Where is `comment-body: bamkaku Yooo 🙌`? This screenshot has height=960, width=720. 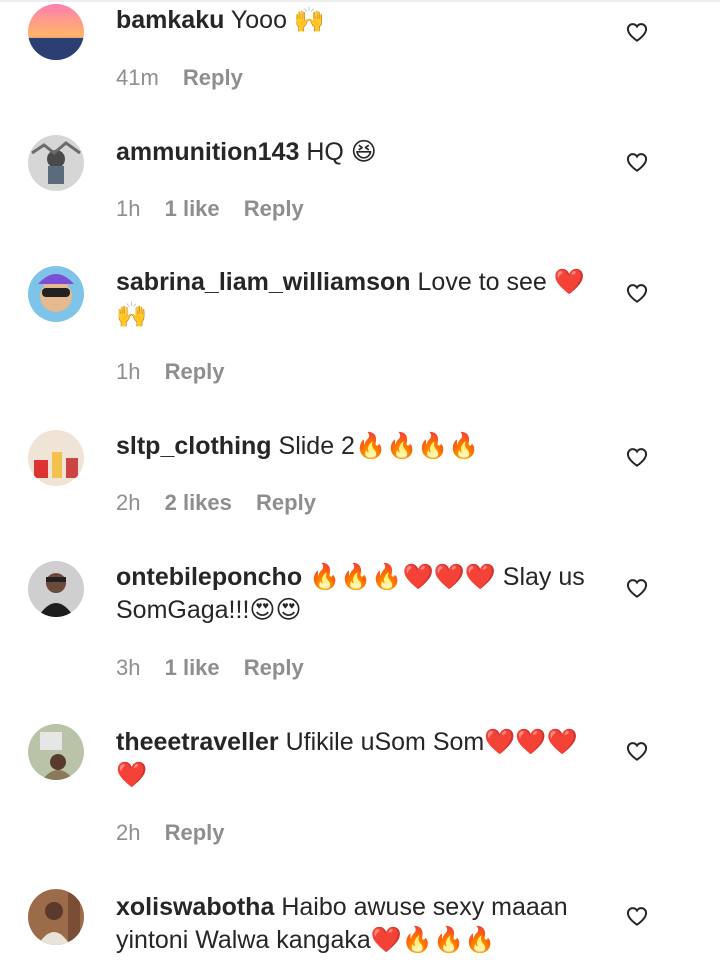
comment-body: bamkaku Yooo 🙌 is located at coordinates (358, 20).